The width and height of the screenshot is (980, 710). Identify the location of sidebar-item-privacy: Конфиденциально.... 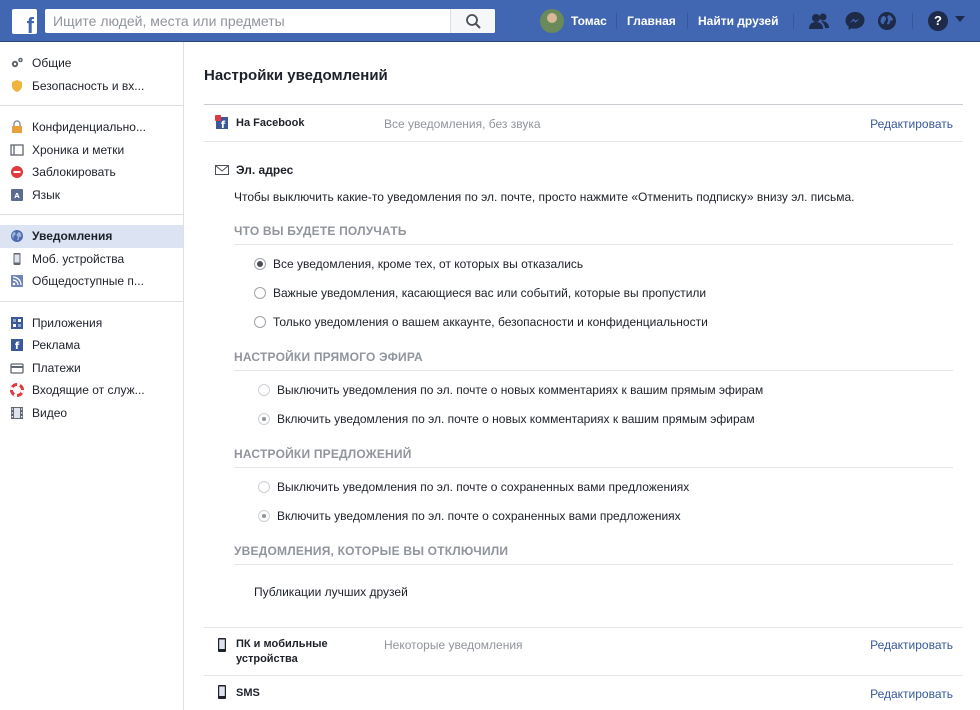
(91, 127).